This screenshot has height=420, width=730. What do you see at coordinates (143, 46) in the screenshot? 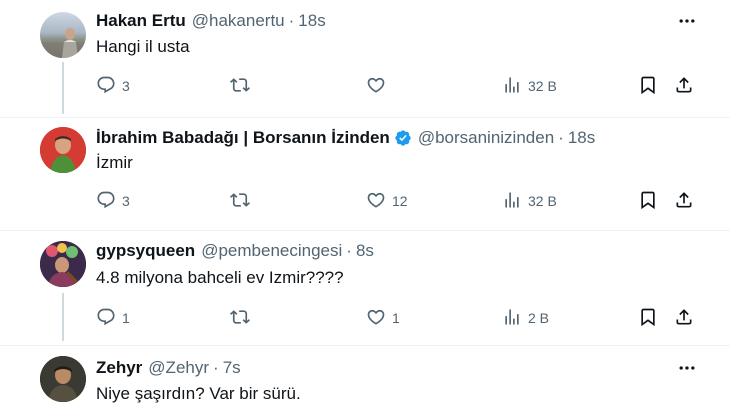
I see `tweet-text: Hangi il usta` at bounding box center [143, 46].